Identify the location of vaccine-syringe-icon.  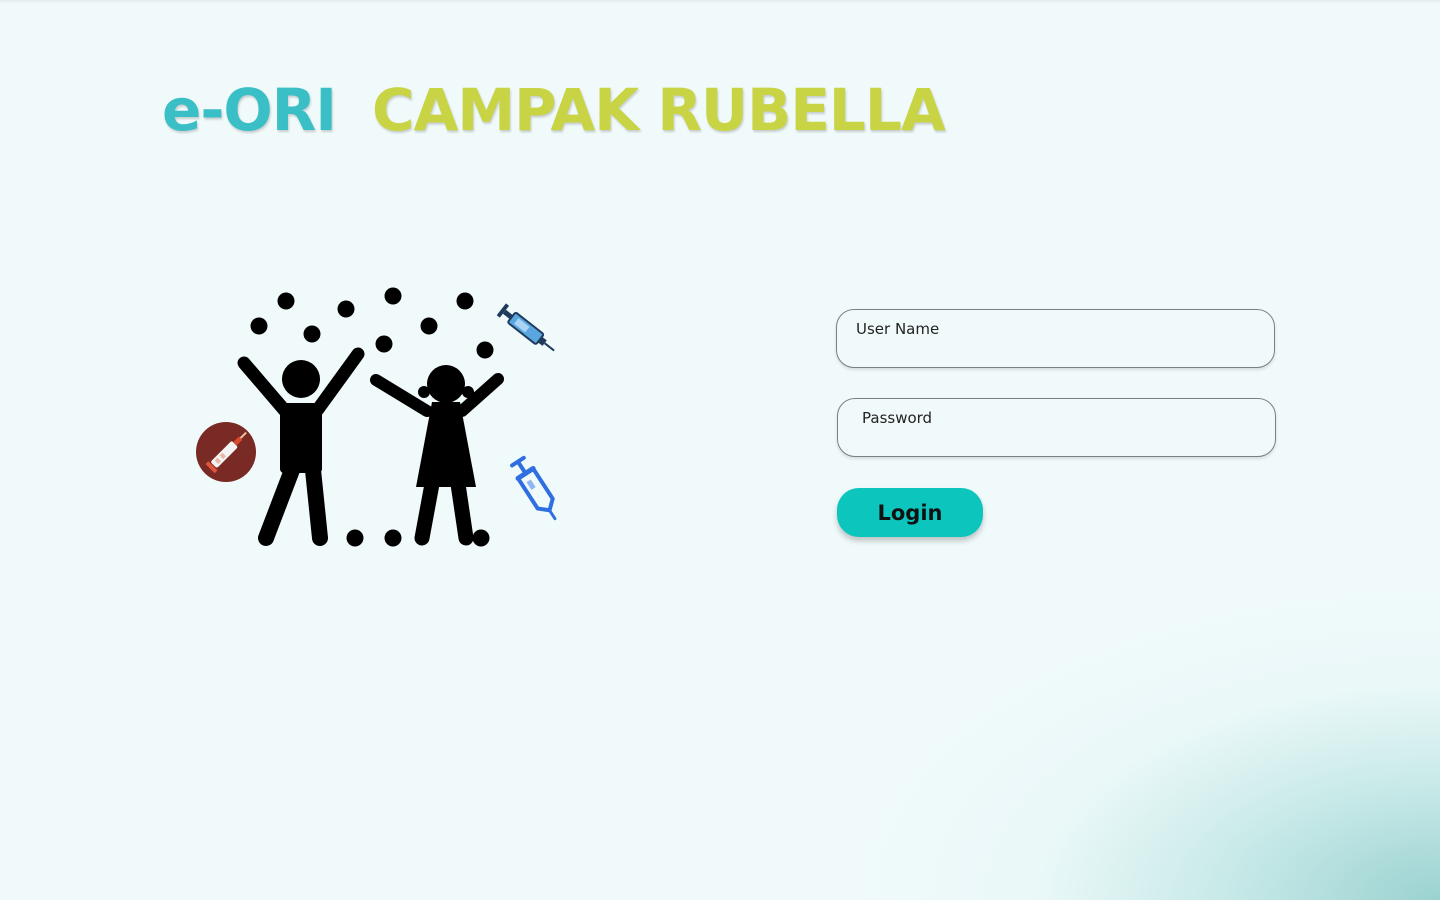
(533, 488).